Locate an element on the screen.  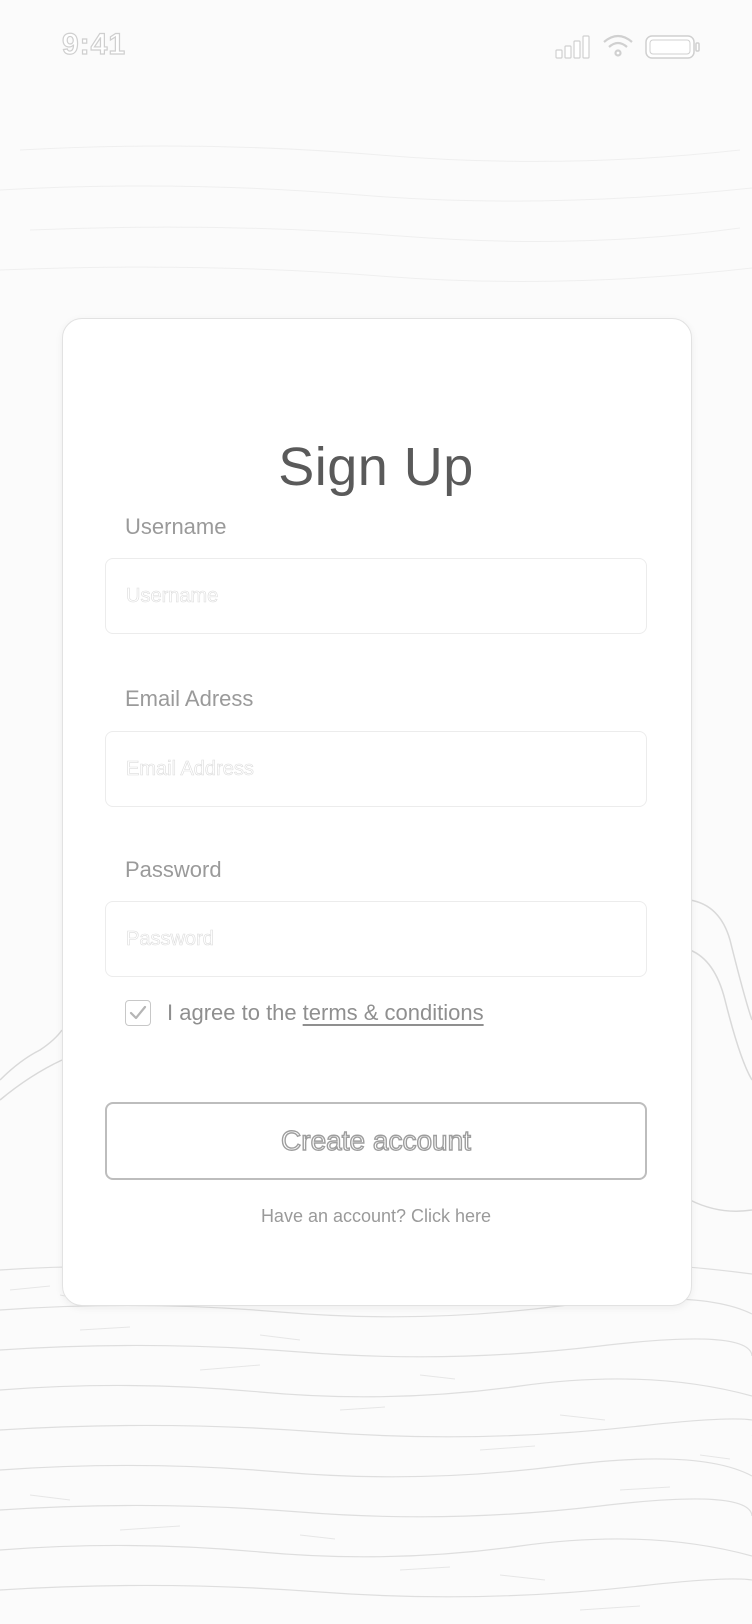
terms-checkbox is located at coordinates (138, 1013).